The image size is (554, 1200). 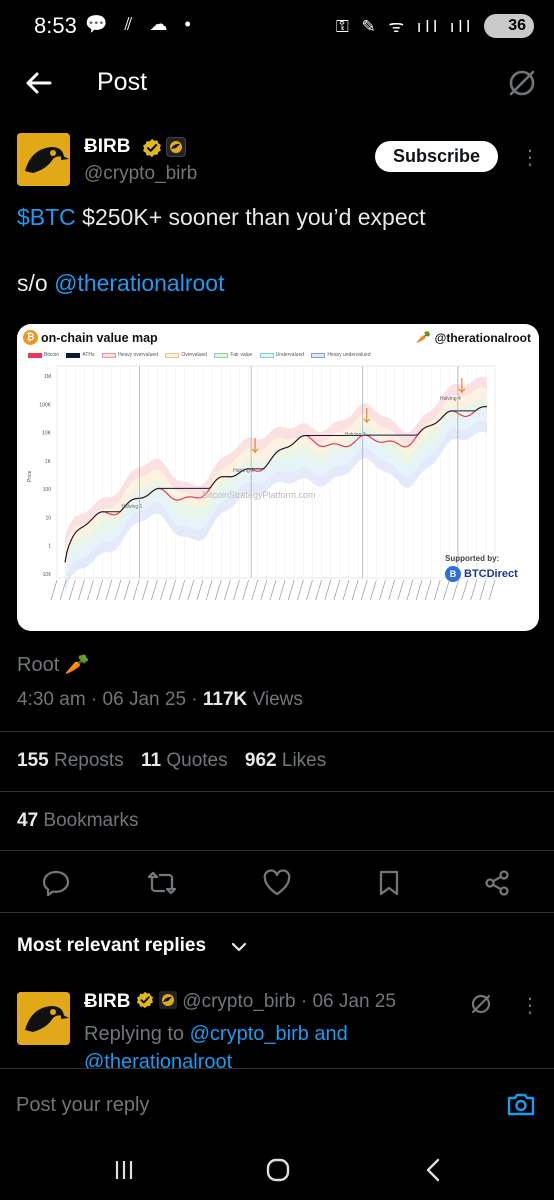 What do you see at coordinates (152, 148) in the screenshot?
I see `verified-badge-icon` at bounding box center [152, 148].